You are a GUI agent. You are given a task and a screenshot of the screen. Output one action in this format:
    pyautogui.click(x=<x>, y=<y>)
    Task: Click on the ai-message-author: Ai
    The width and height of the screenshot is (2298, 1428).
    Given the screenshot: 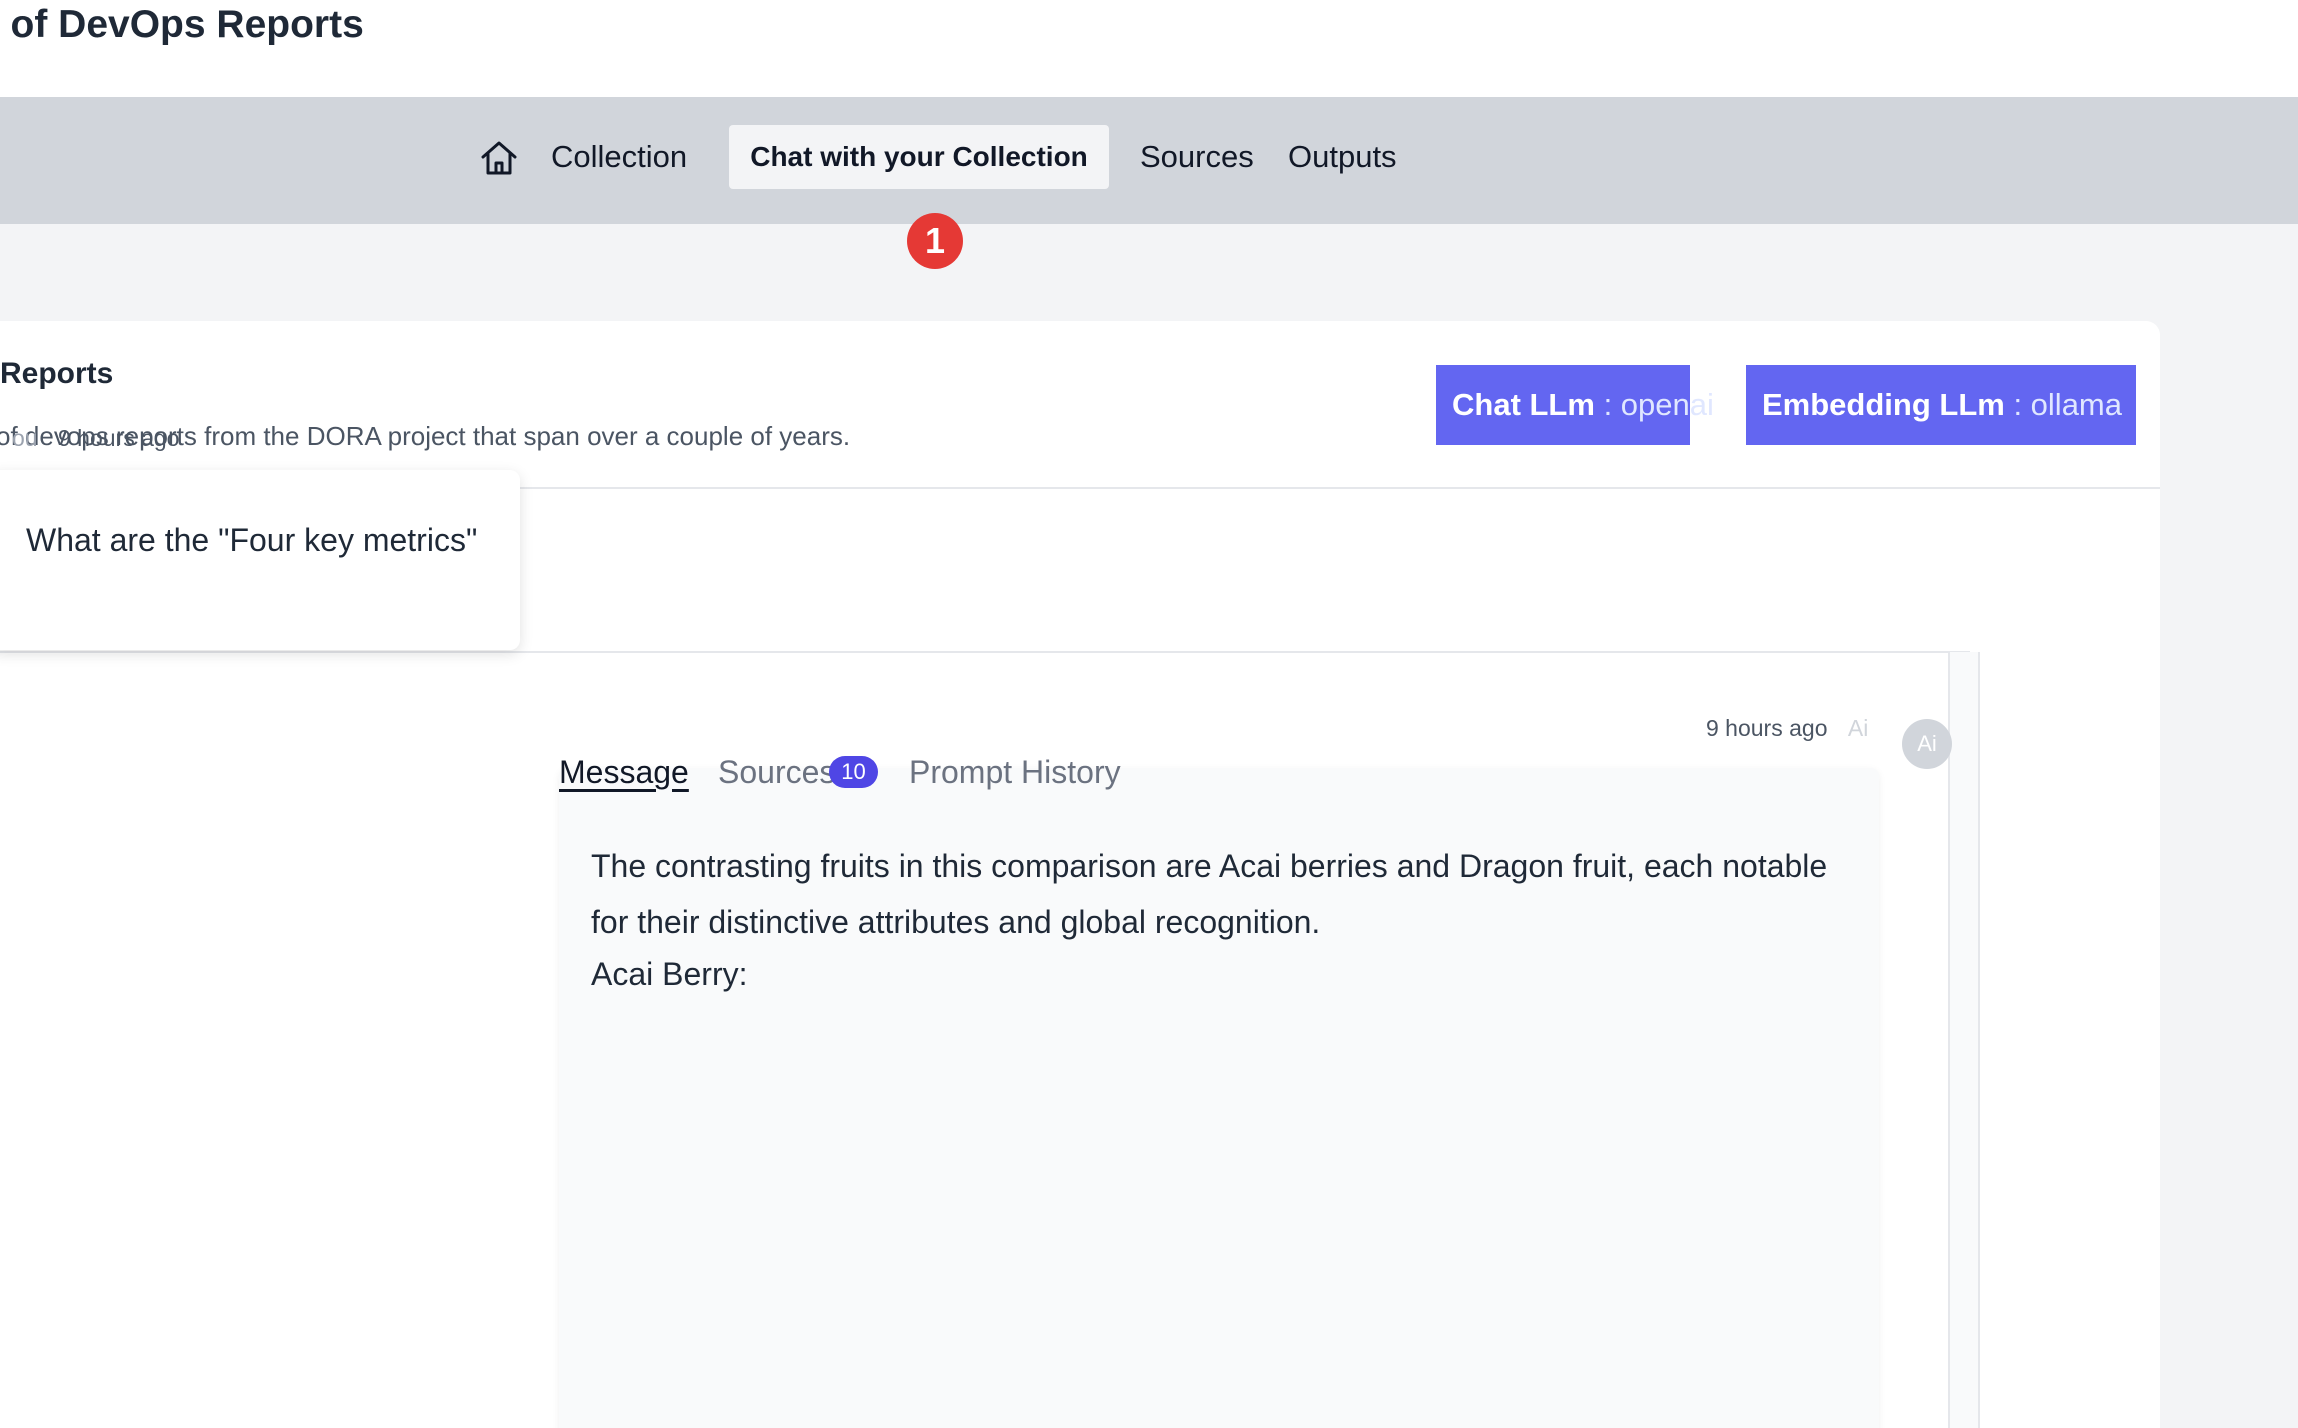 What is the action you would take?
    pyautogui.click(x=1858, y=728)
    